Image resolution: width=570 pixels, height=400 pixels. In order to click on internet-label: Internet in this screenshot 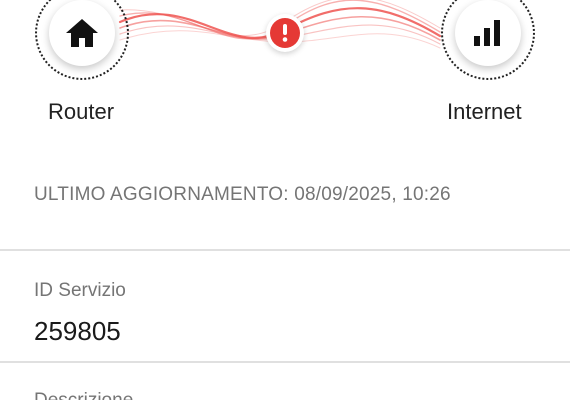, I will do `click(484, 111)`.